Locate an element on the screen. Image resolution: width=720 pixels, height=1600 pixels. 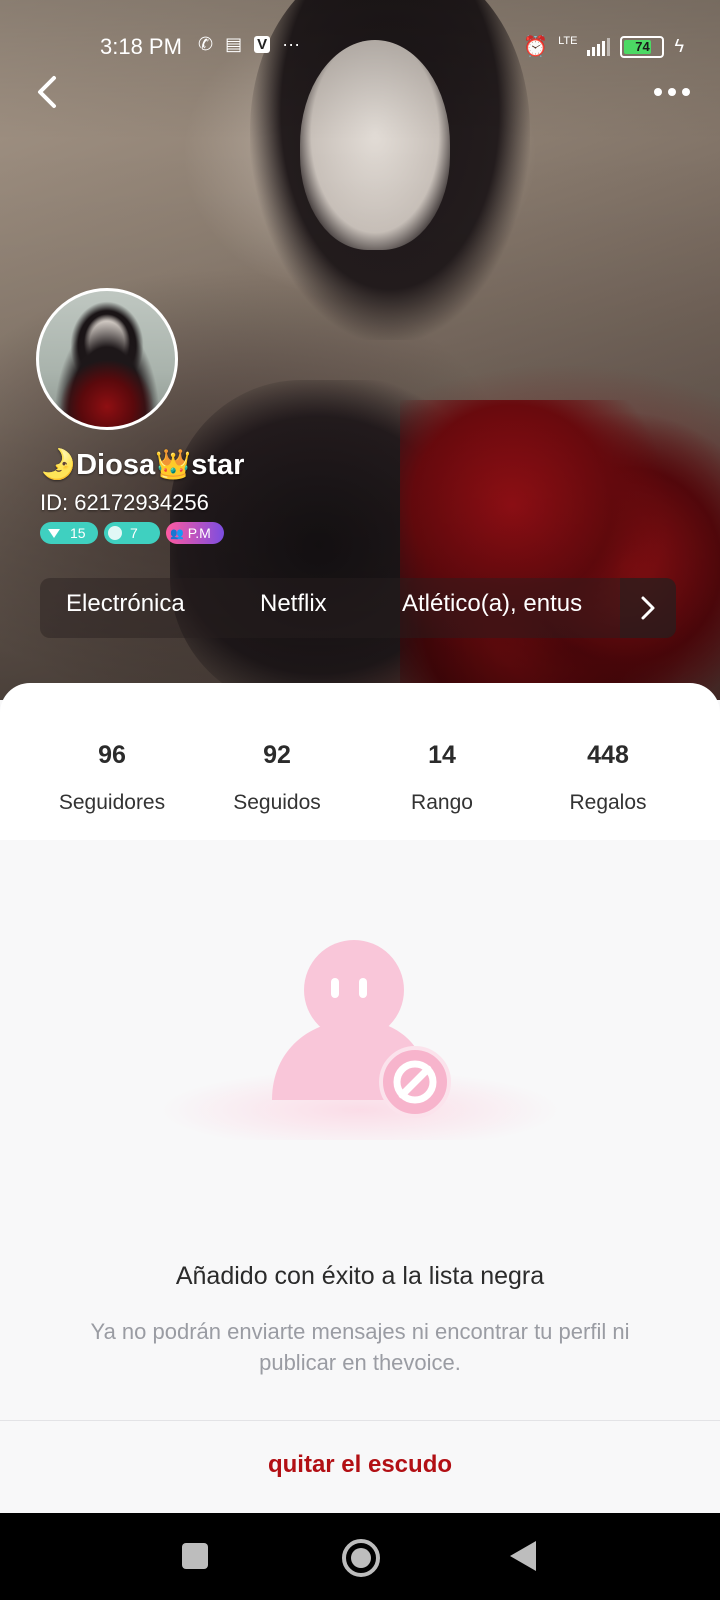
level-badge-value: 15 is located at coordinates (78, 533).